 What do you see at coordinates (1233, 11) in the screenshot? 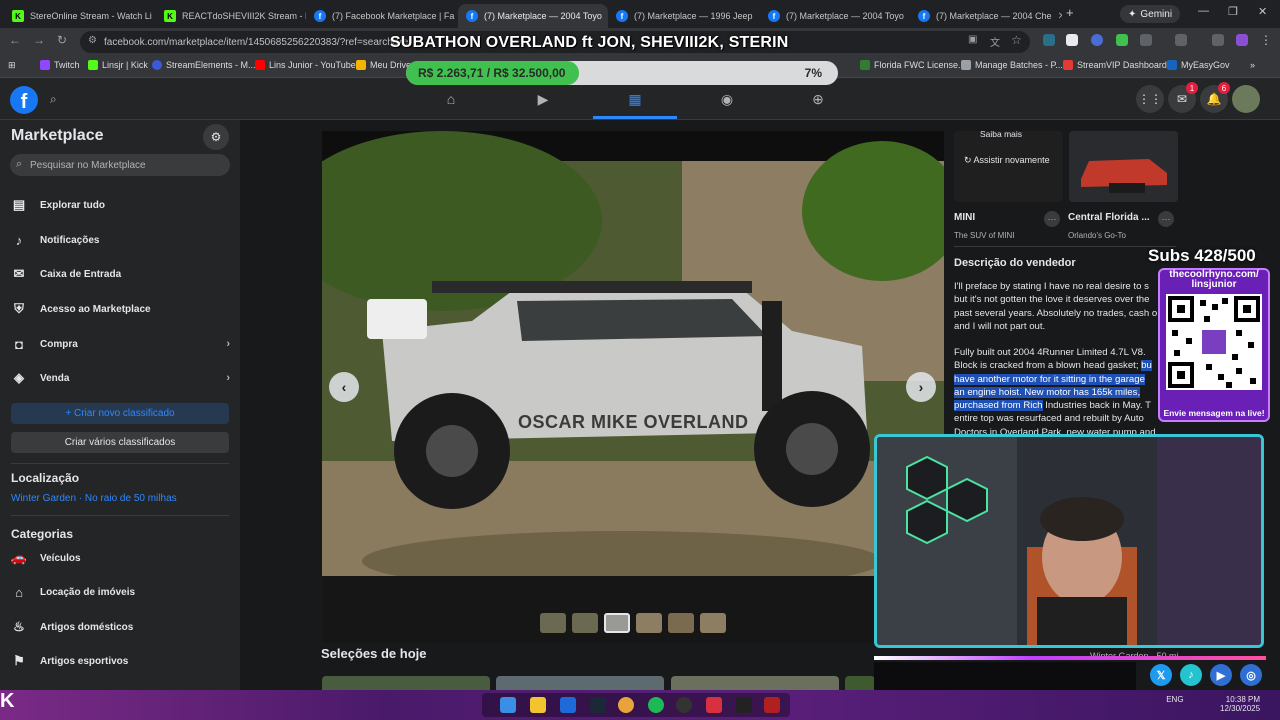
I see `maximize-icon: ❐` at bounding box center [1233, 11].